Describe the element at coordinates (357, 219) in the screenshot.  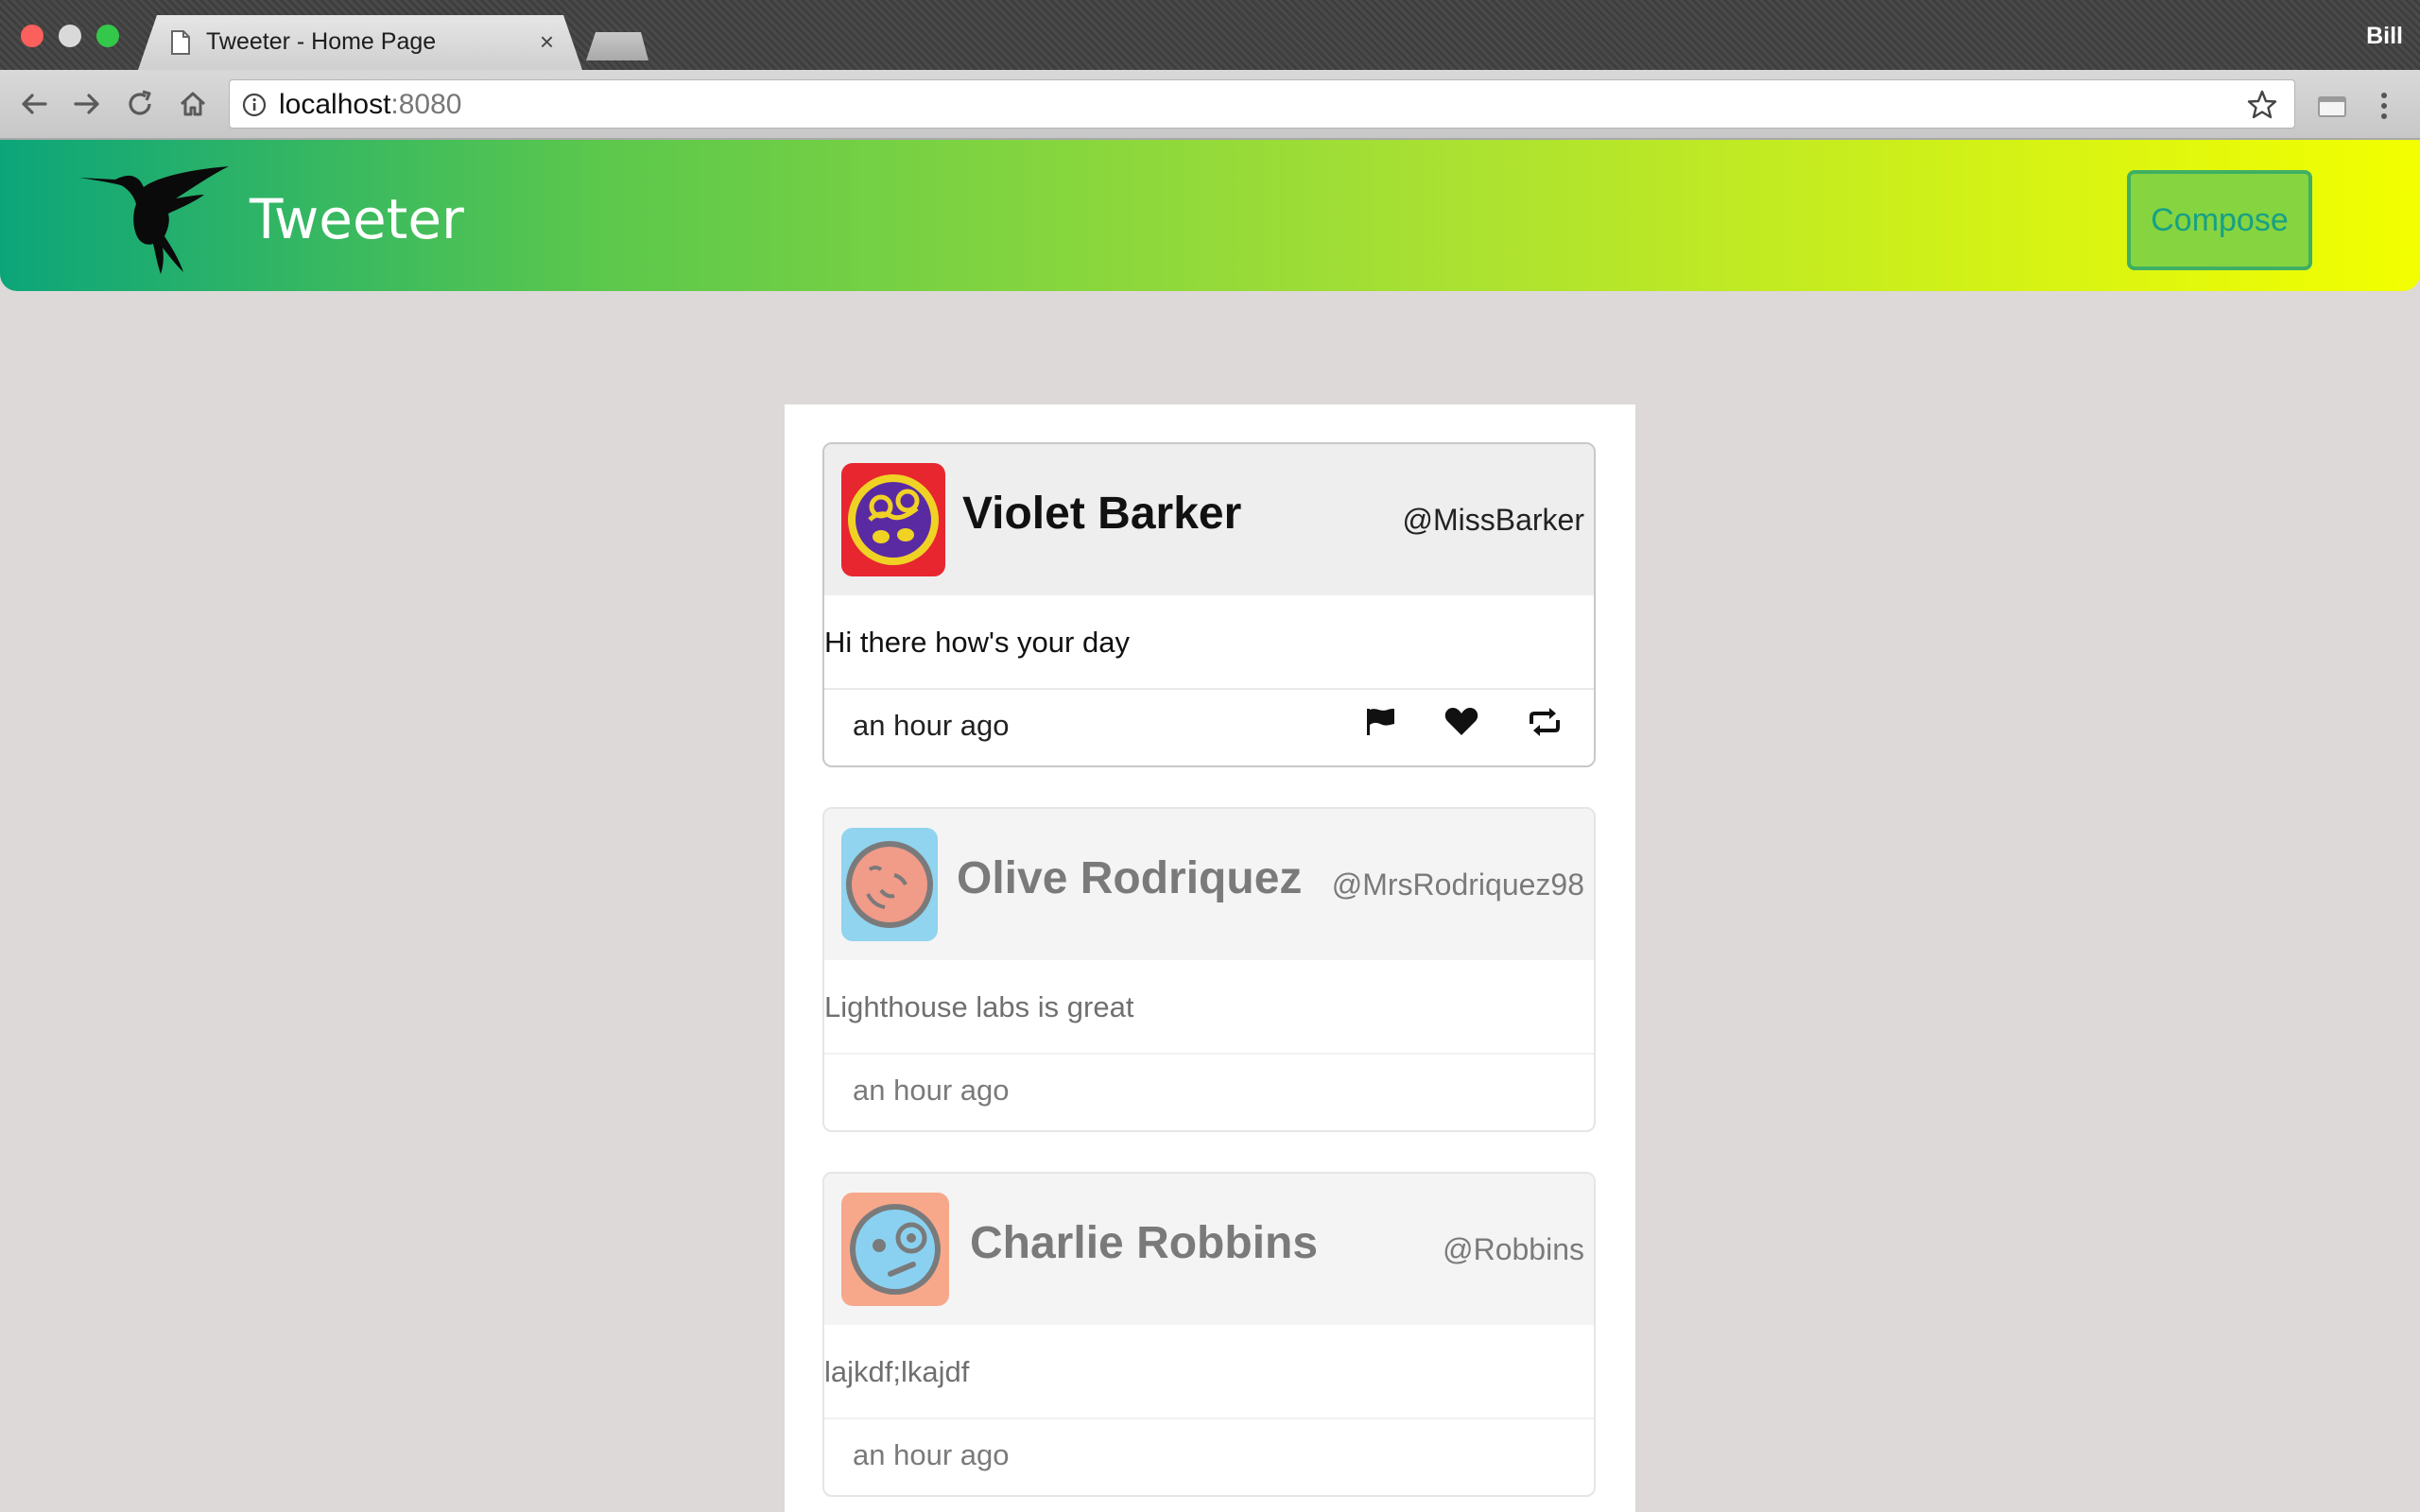
I see `app-title: Tweeter` at that location.